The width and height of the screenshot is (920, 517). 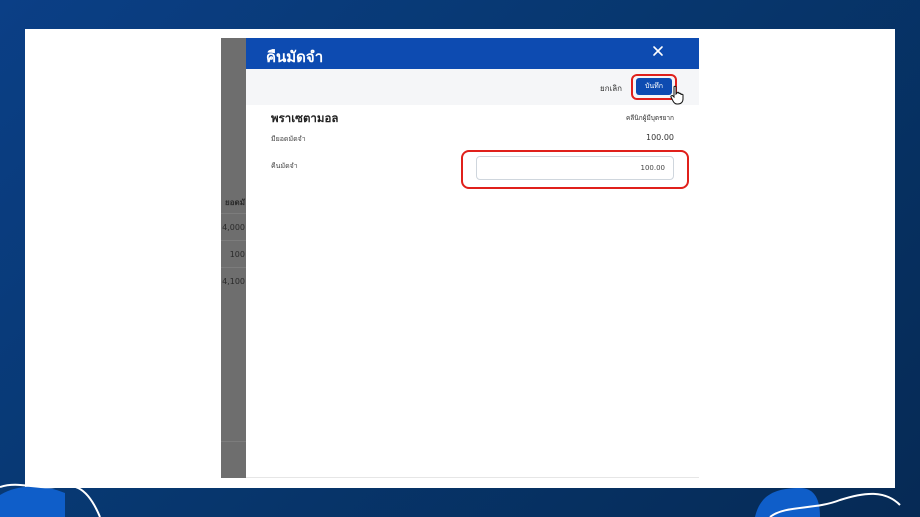 What do you see at coordinates (660, 137) in the screenshot?
I see `deposit-value: 100.00` at bounding box center [660, 137].